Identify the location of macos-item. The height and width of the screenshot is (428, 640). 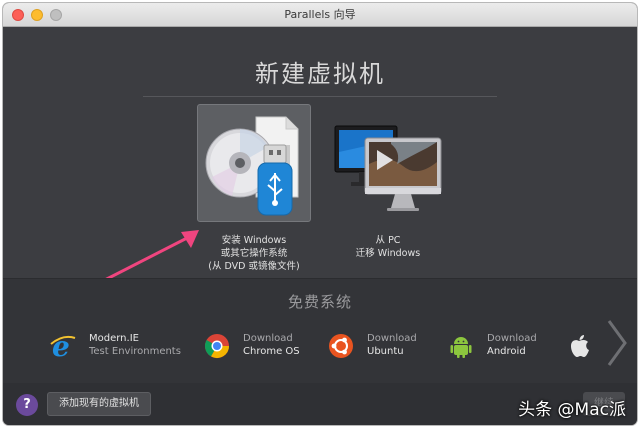
(579, 346).